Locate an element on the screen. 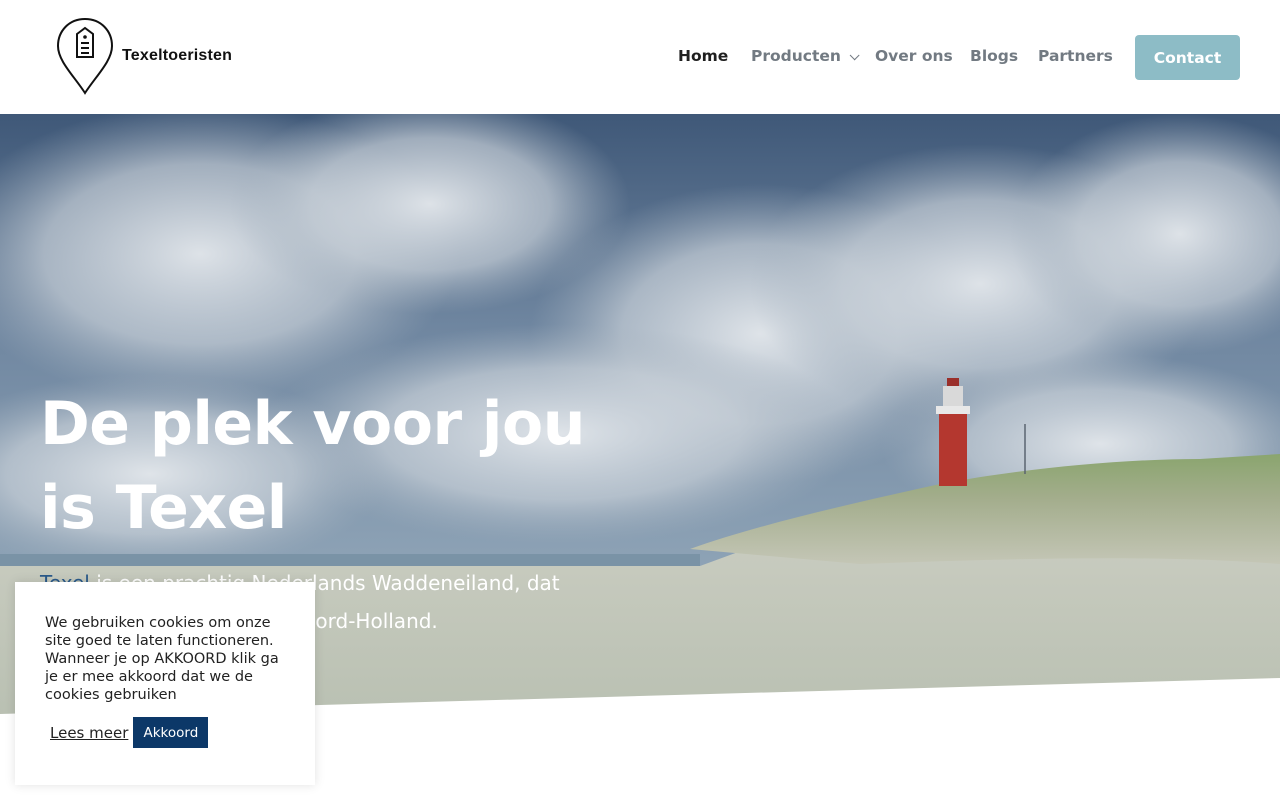  nav-item-producten: Producten is located at coordinates (805, 56).